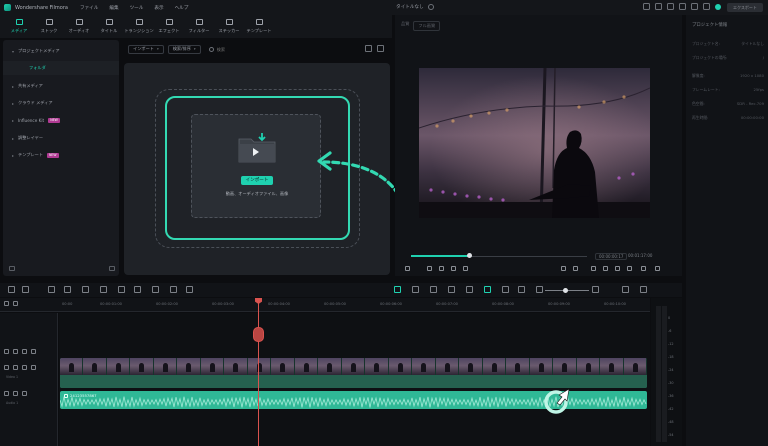  Describe the element at coordinates (745, 7) in the screenshot. I see `export-button: エクスポート` at that location.